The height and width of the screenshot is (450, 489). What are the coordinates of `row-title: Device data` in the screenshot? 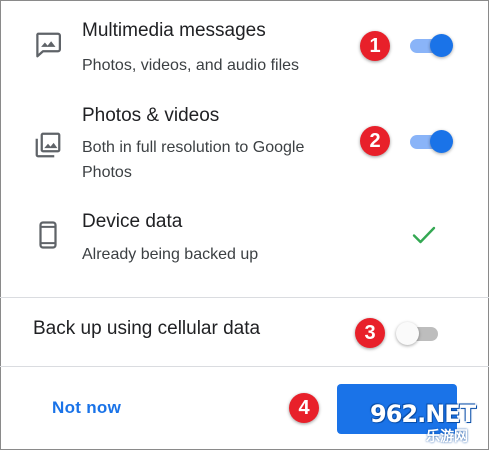 It's located at (132, 221).